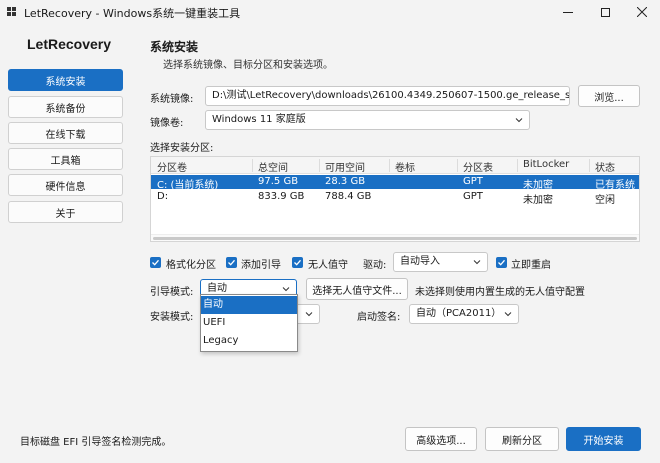  I want to click on refresh-partitions-button: 刷新分区, so click(522, 439).